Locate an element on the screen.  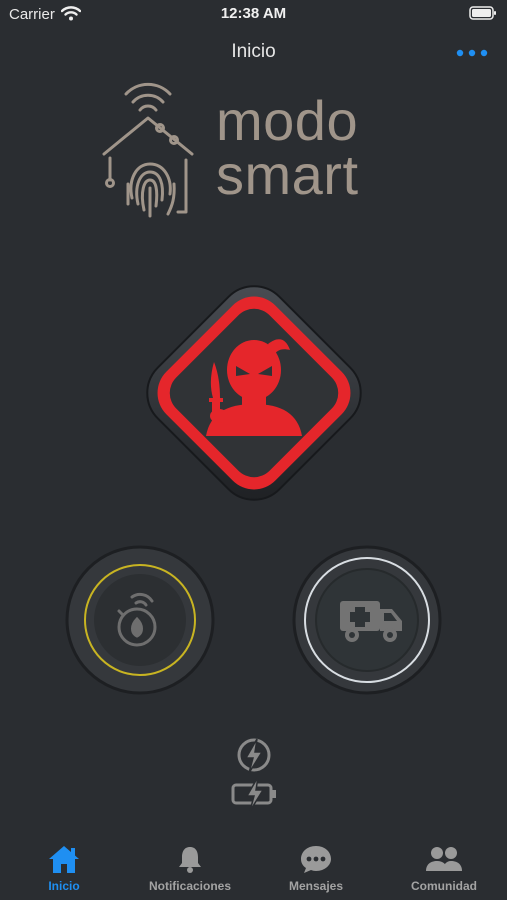
chat-bubble-icon is located at coordinates (316, 859).